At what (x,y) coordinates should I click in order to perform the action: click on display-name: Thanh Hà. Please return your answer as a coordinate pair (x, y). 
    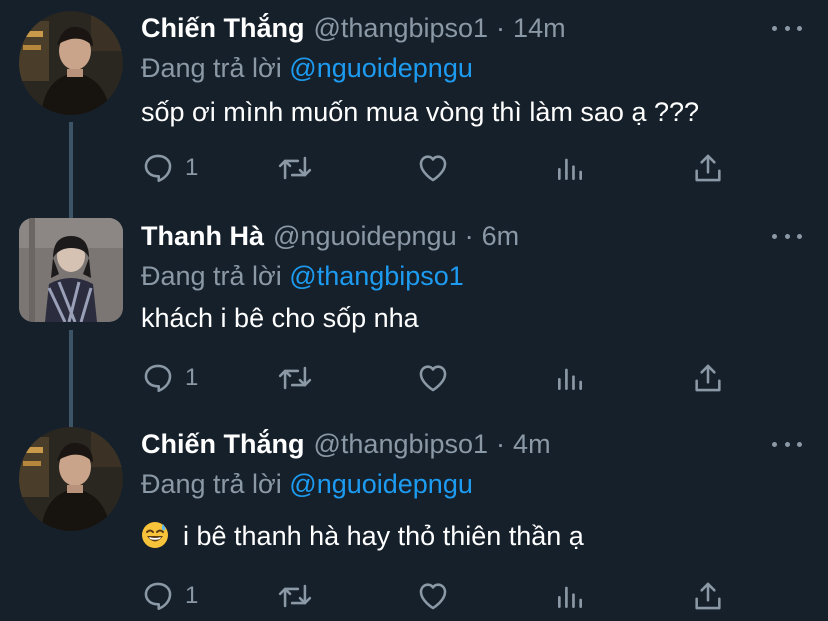
    Looking at the image, I should click on (202, 236).